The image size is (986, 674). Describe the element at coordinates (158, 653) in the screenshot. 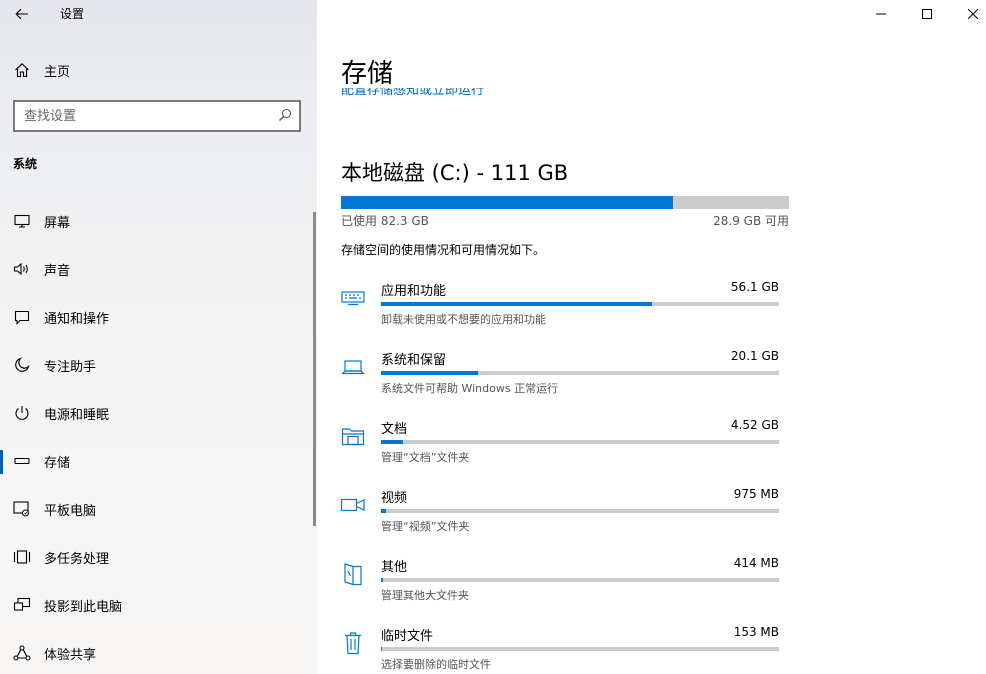

I see `sidebar-item-shared: 体验共享` at that location.